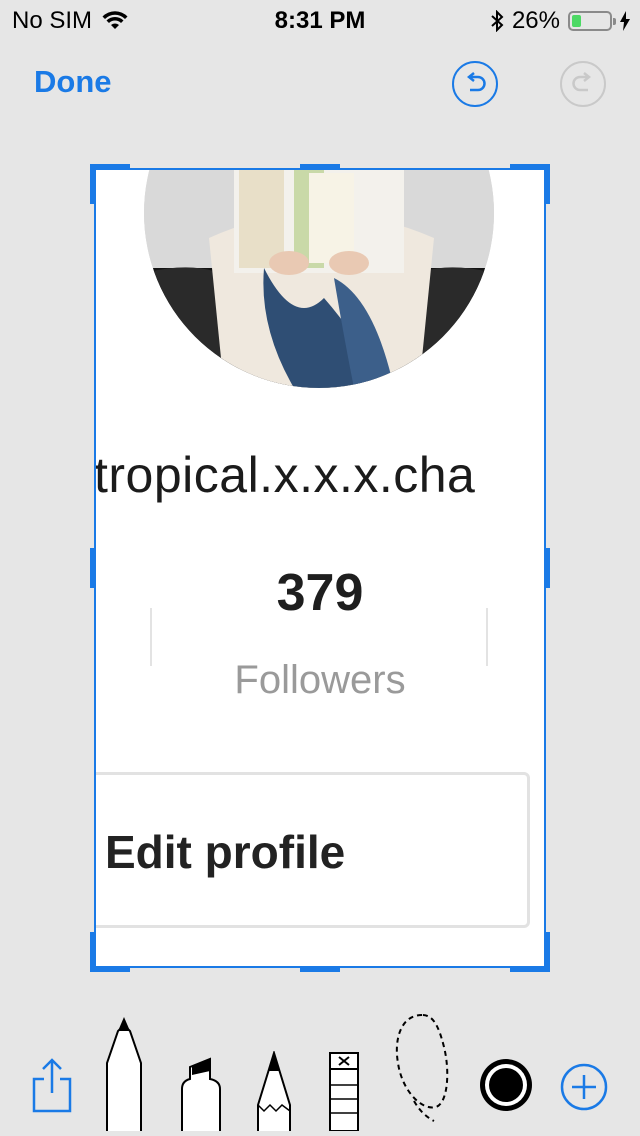 This screenshot has width=640, height=1136. I want to click on battery-icon, so click(592, 21).